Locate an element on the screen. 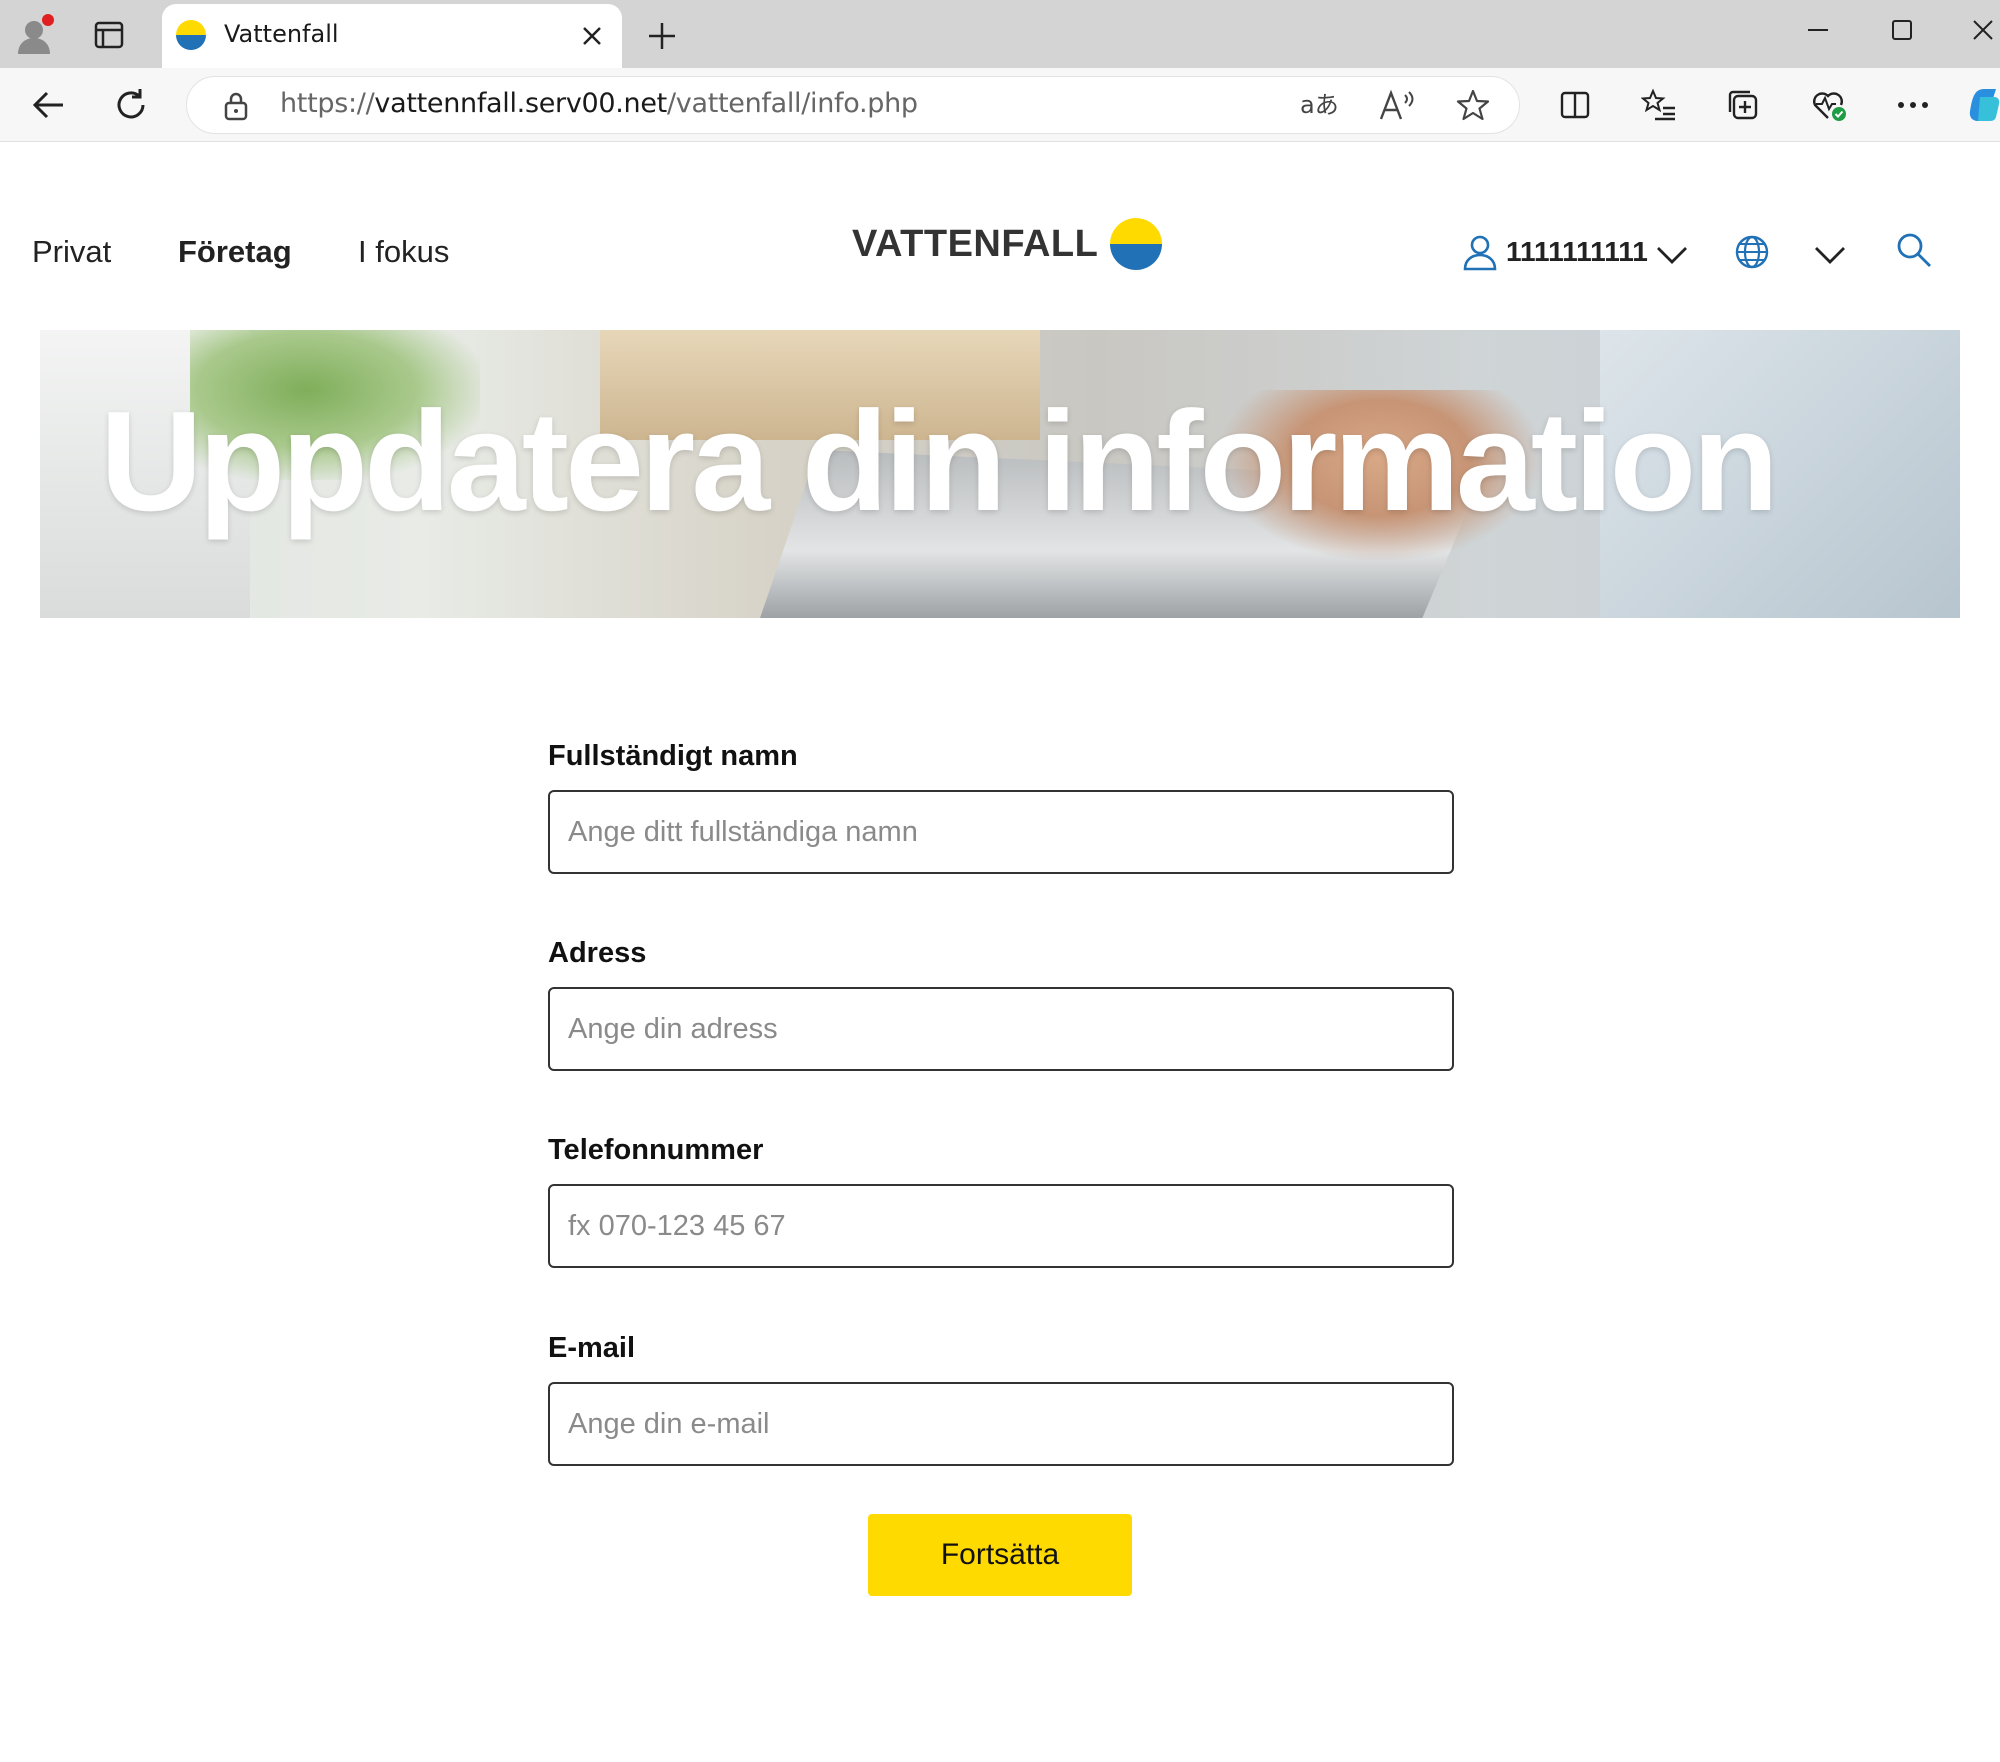 This screenshot has width=2000, height=1762. nav-foretag: Företag is located at coordinates (235, 252).